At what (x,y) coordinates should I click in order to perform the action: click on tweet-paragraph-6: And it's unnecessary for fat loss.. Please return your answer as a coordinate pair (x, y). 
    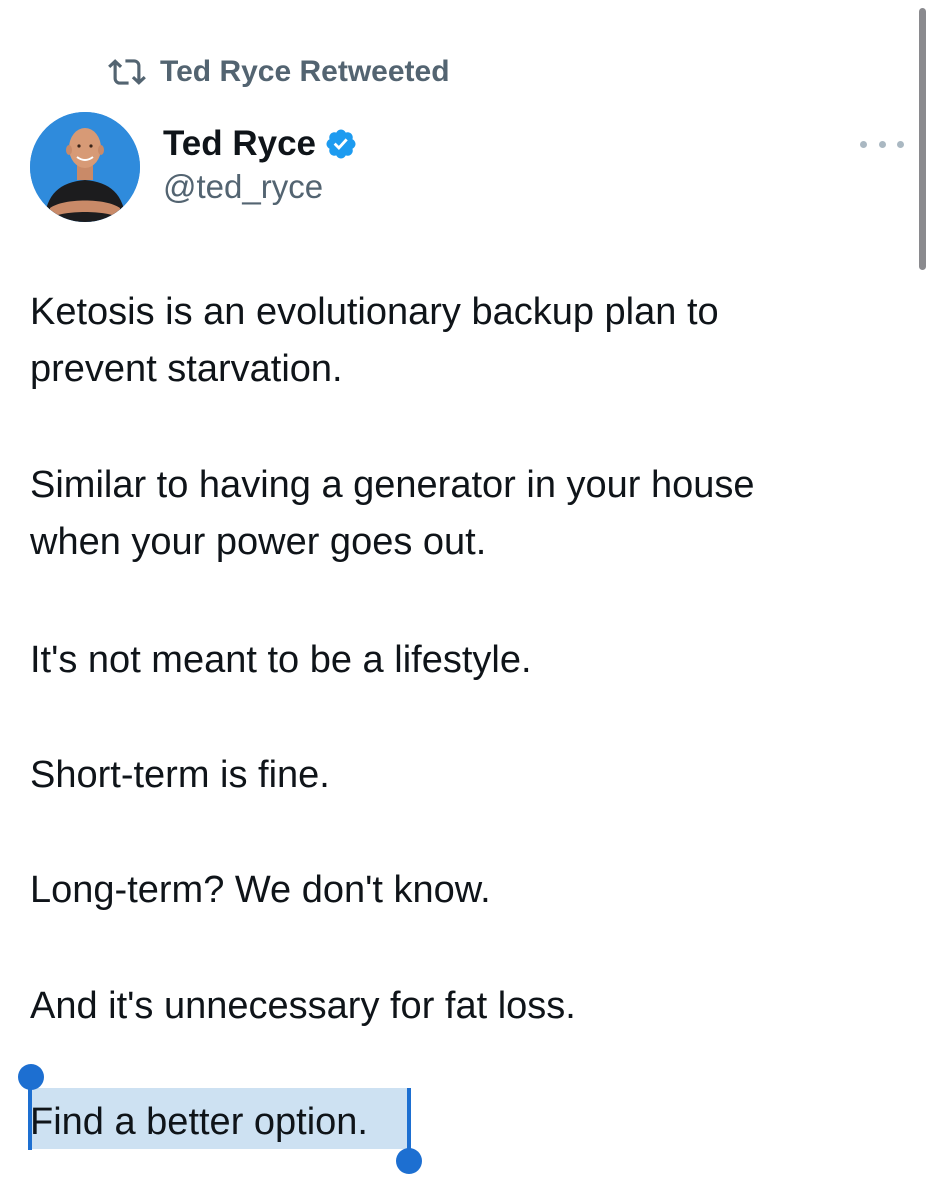
    Looking at the image, I should click on (465, 1006).